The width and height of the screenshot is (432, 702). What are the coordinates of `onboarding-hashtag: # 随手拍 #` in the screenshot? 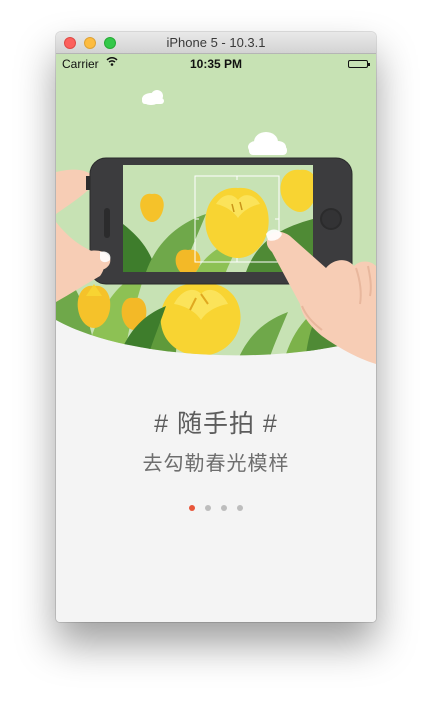 It's located at (216, 424).